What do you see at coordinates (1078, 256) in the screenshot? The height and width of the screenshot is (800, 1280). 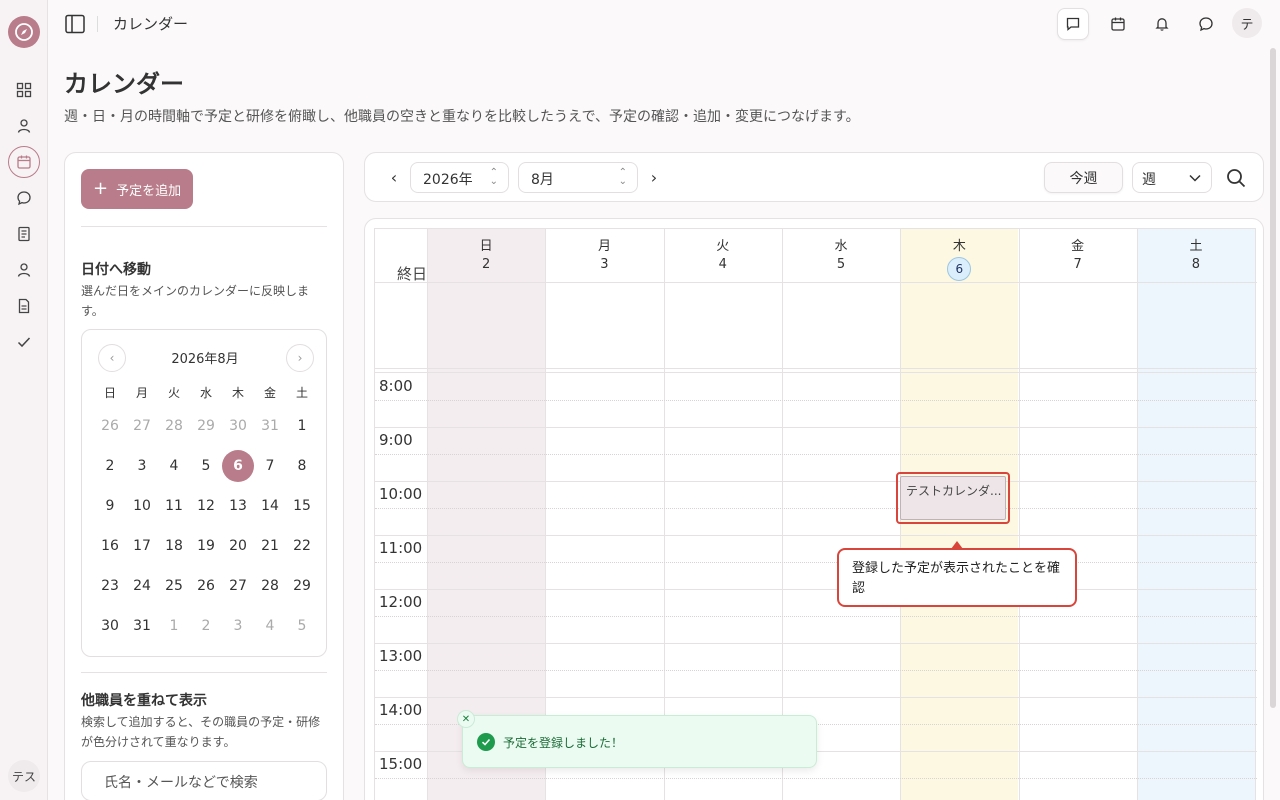 I see `day-header: 金7` at bounding box center [1078, 256].